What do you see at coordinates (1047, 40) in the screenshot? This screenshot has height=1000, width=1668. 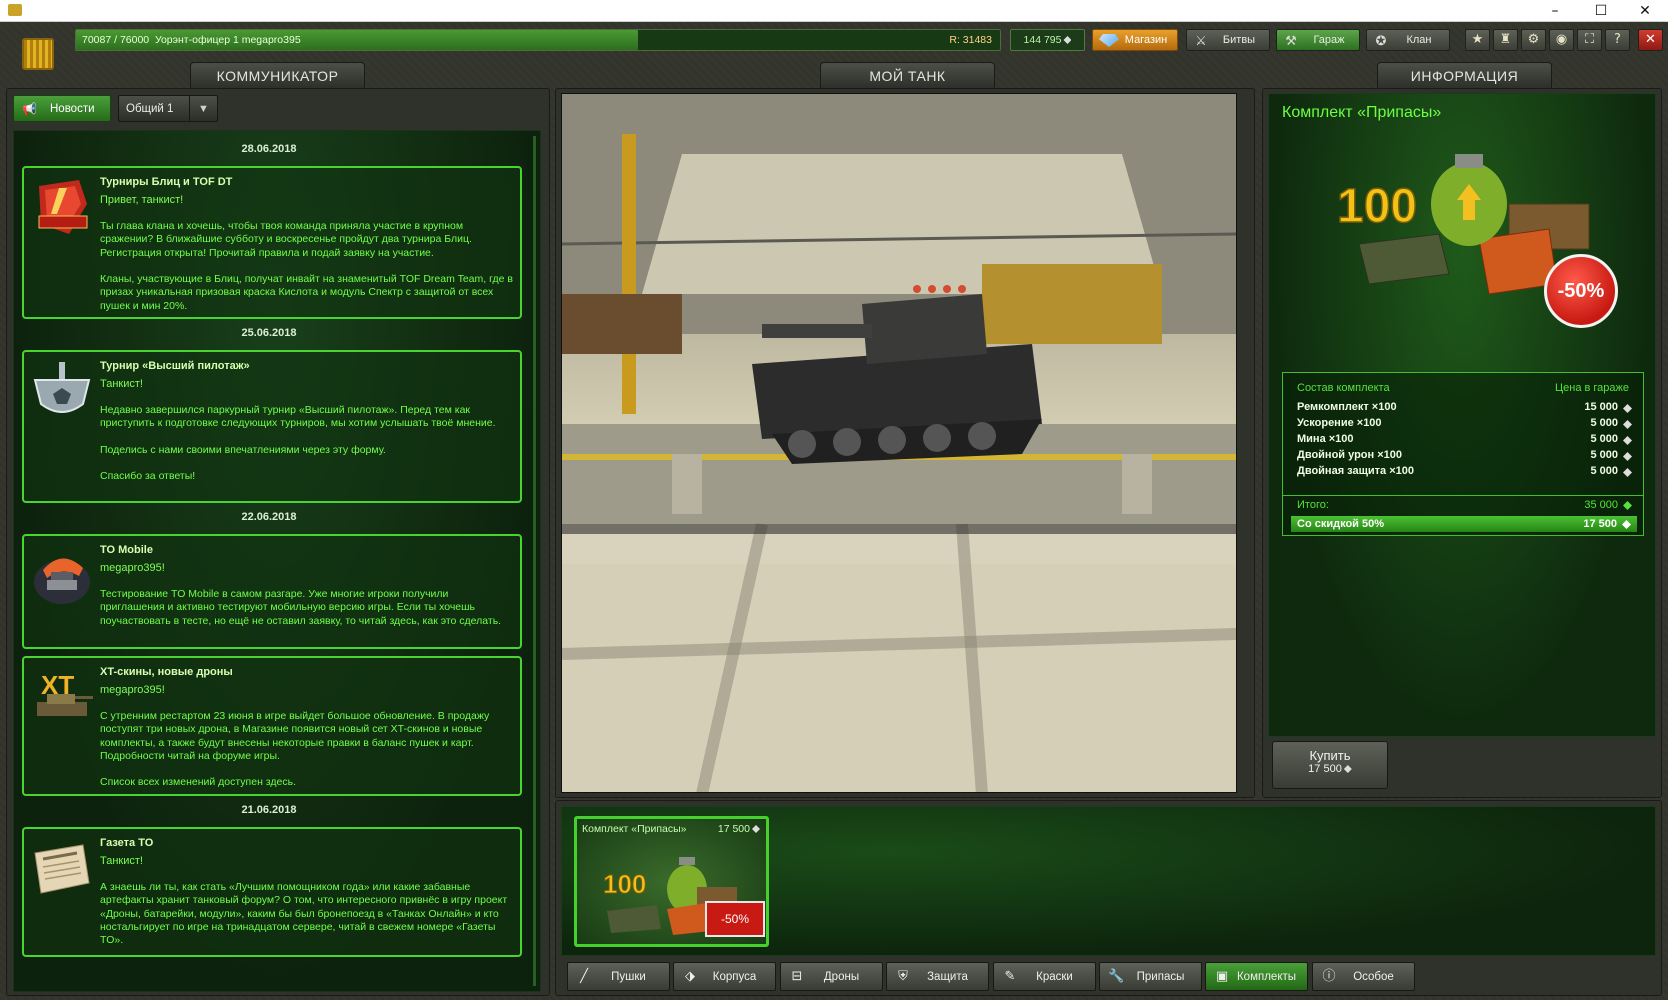 I see `crystals-counter: 144 795` at bounding box center [1047, 40].